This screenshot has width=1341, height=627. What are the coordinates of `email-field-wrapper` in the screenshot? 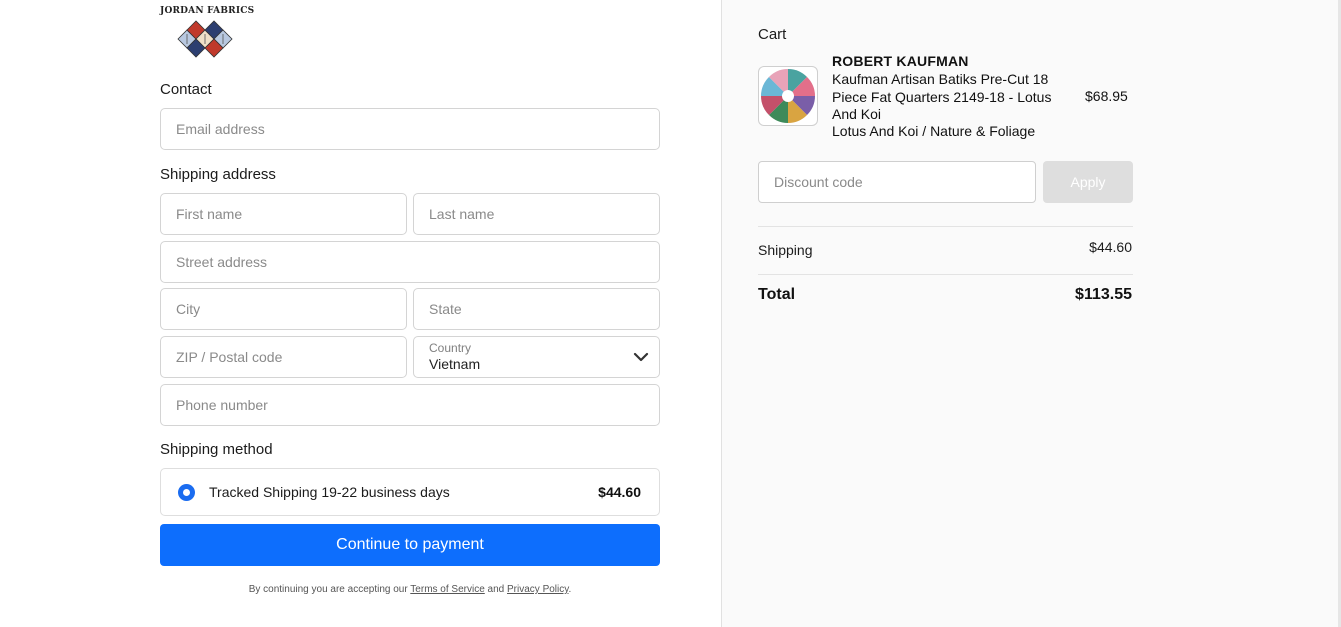 It's located at (410, 129).